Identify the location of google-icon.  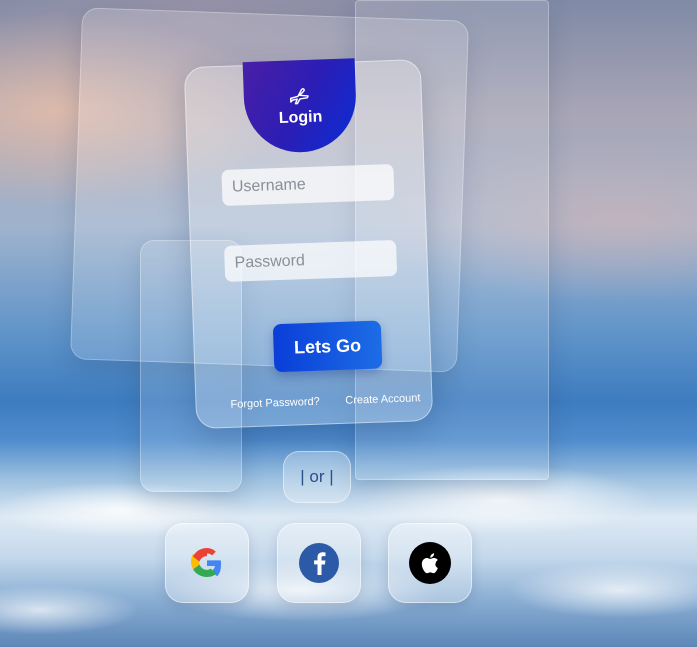
(206, 562).